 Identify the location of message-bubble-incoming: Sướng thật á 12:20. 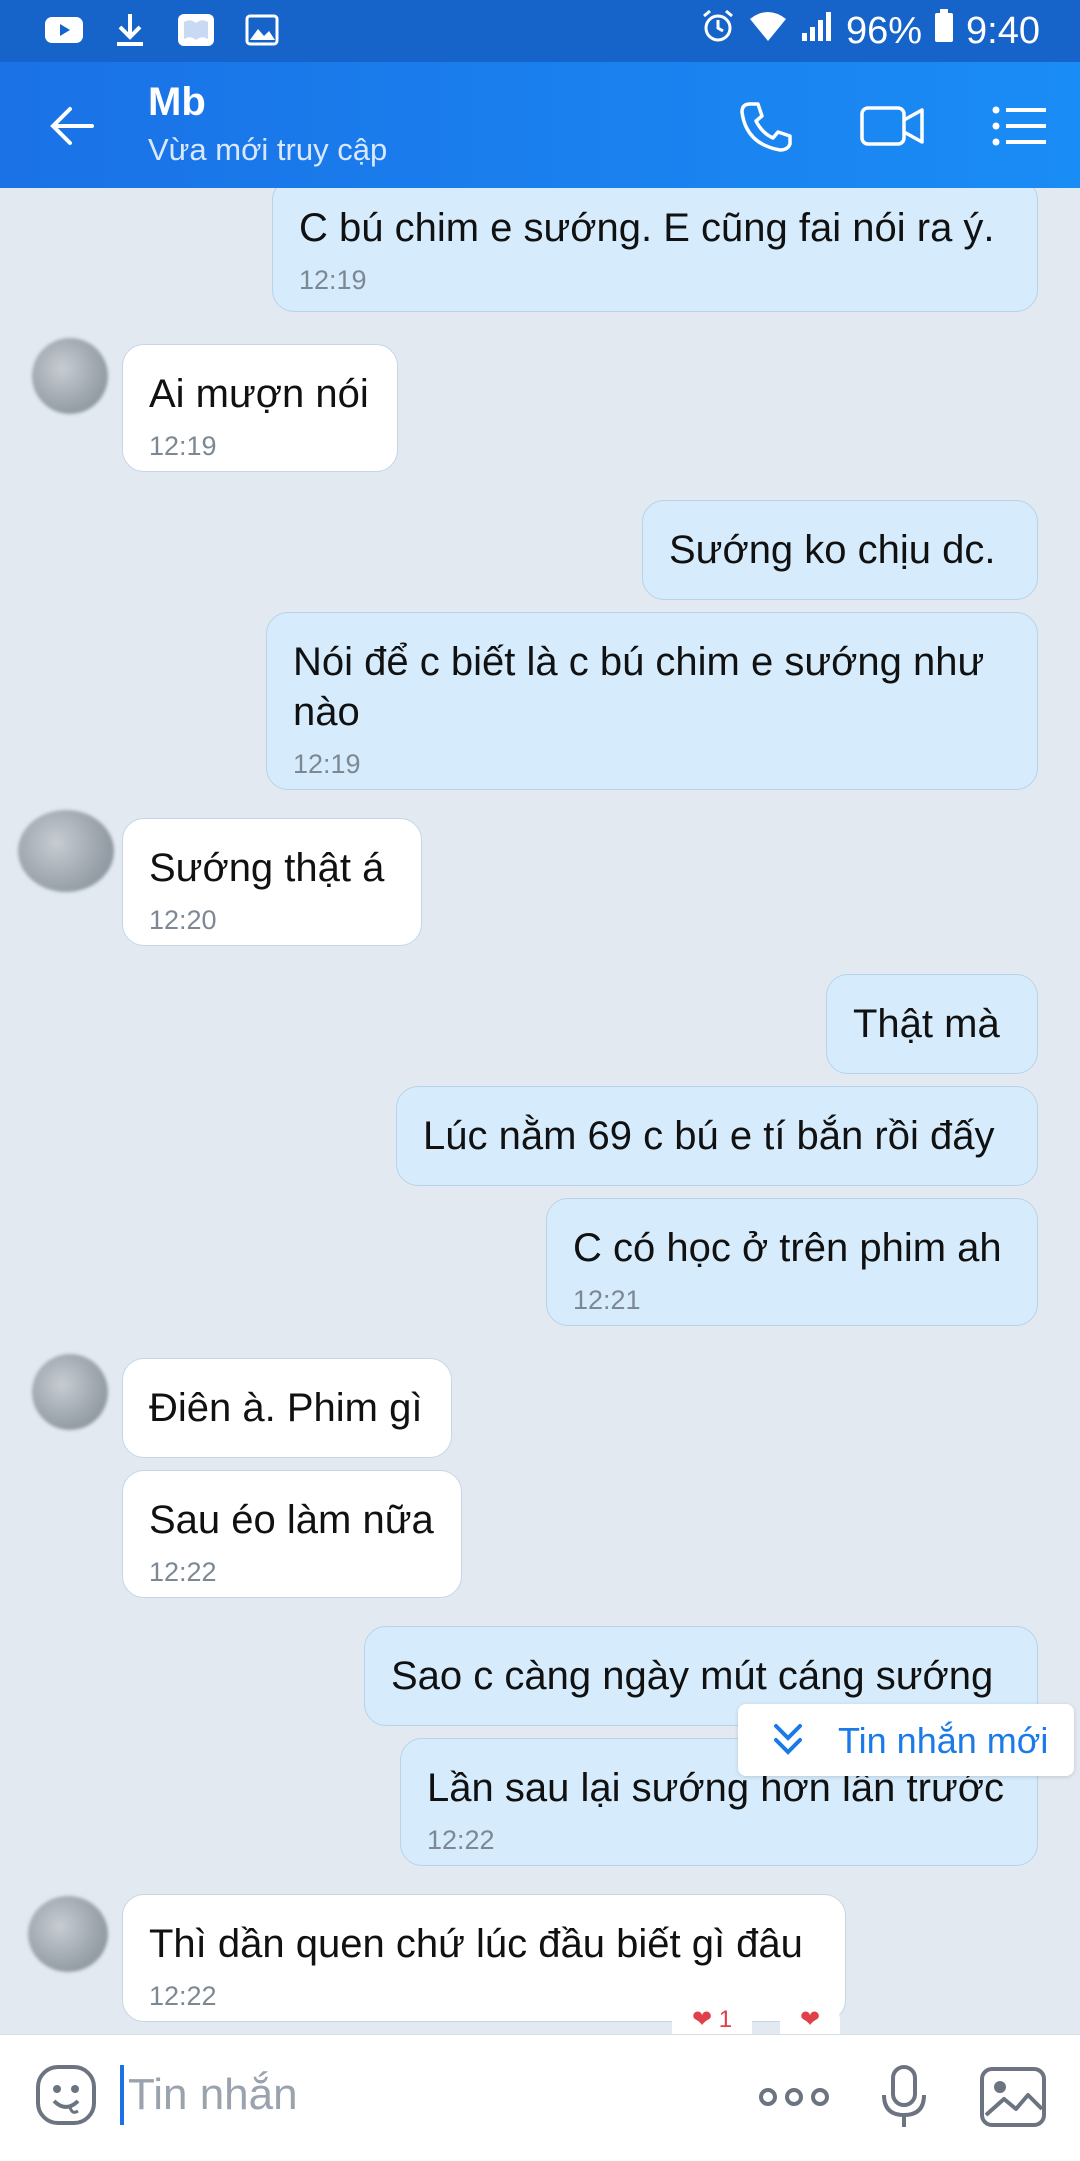
(272, 882).